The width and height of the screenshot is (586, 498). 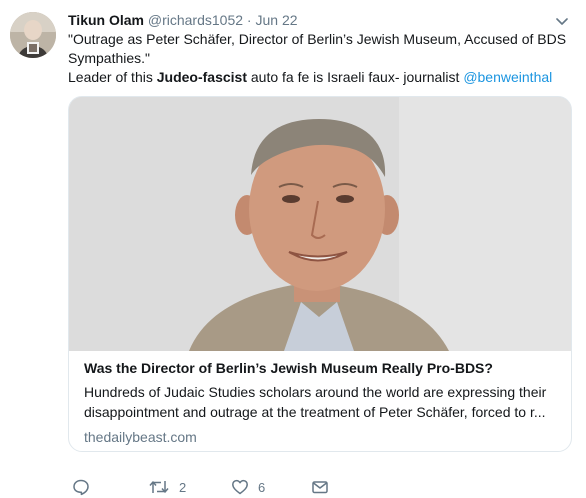 What do you see at coordinates (195, 20) in the screenshot?
I see `author-handle: @richards1052` at bounding box center [195, 20].